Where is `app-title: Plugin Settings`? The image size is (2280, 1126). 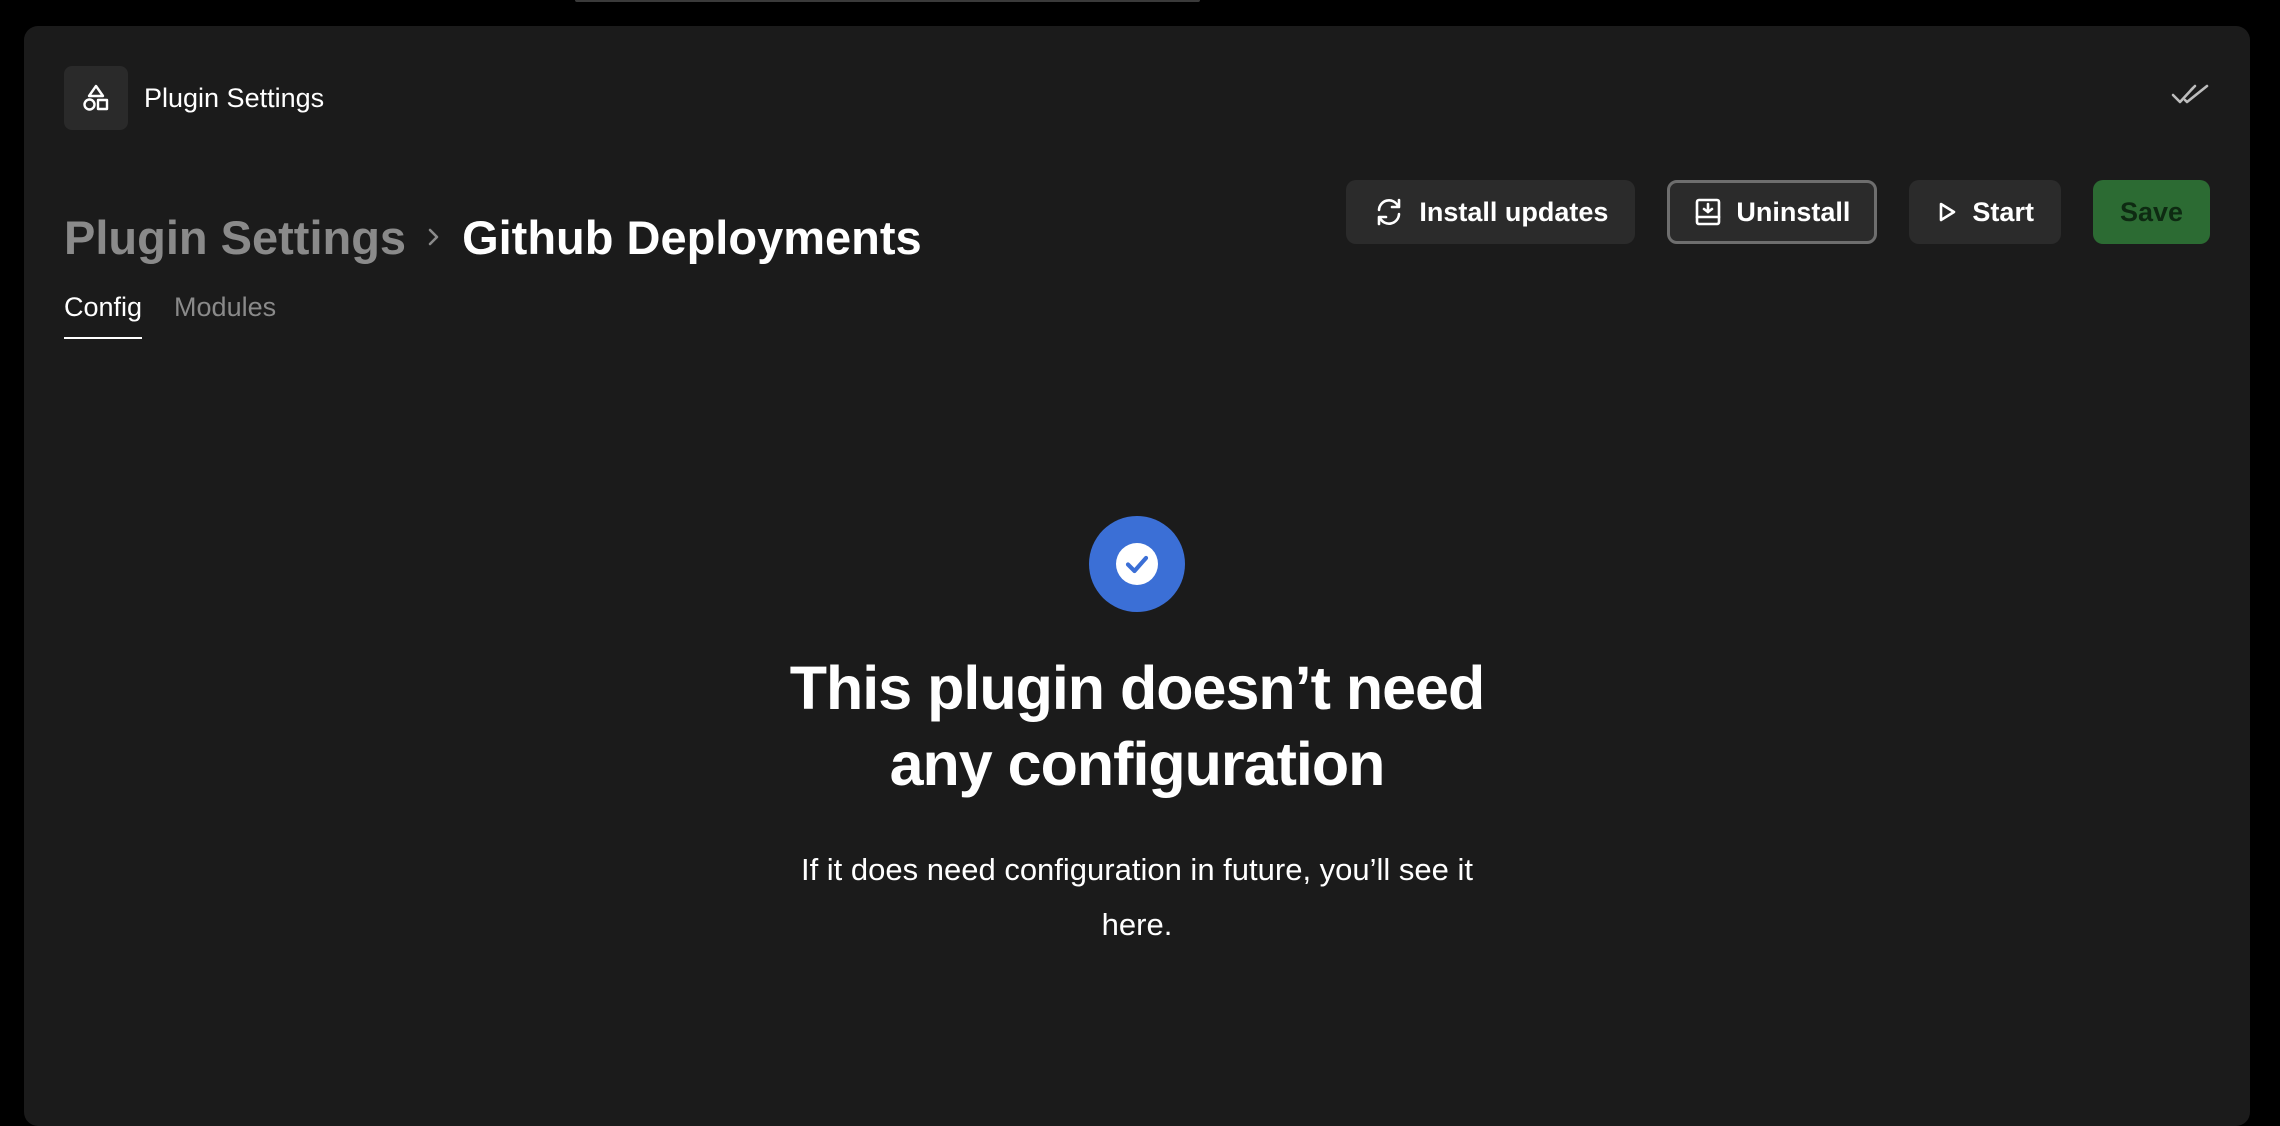
app-title: Plugin Settings is located at coordinates (234, 97).